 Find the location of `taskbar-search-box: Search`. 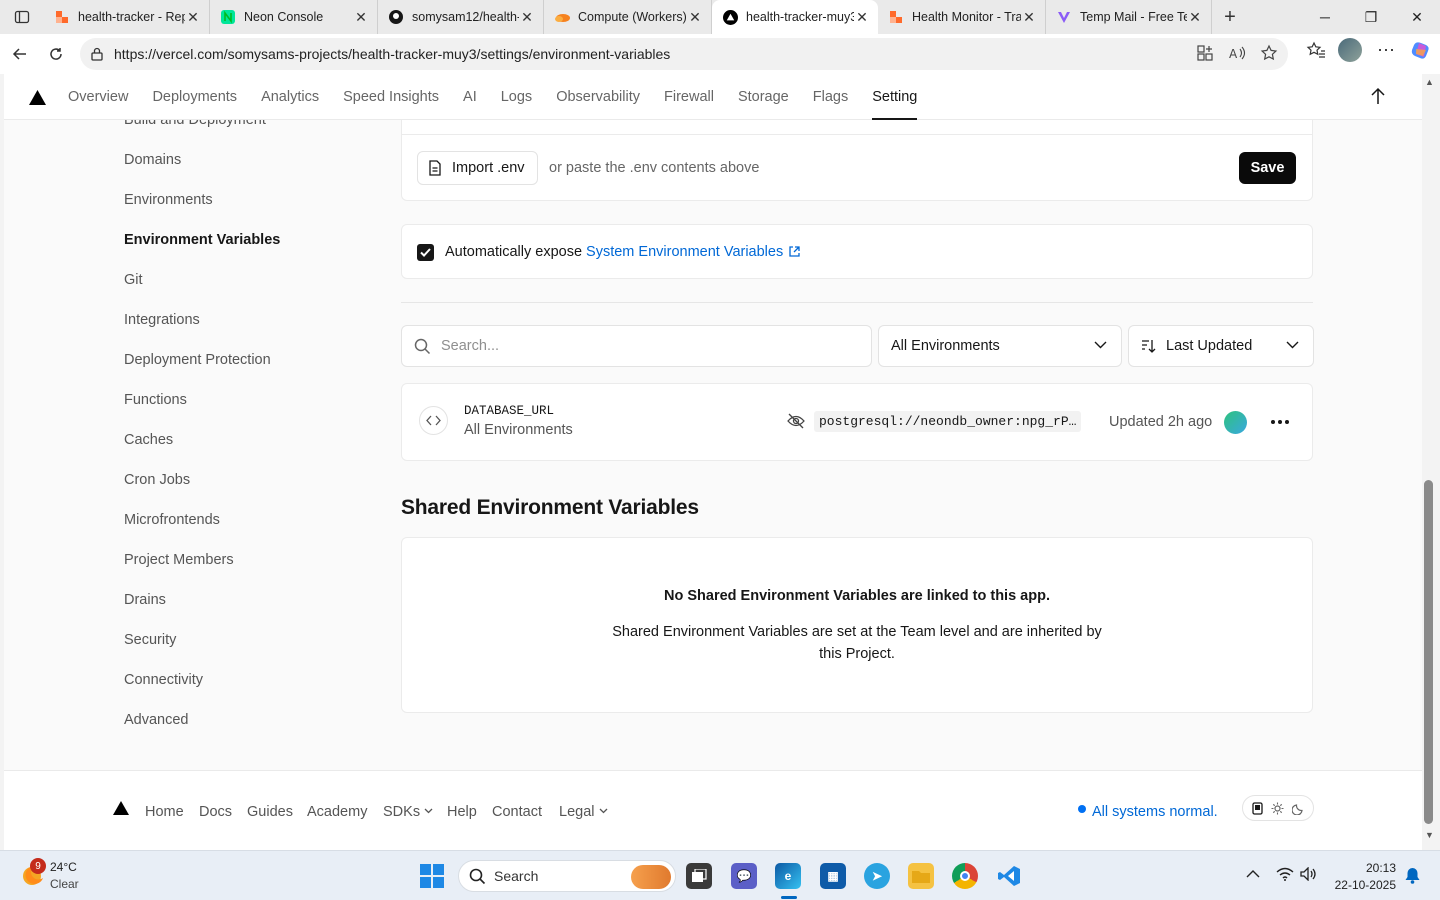

taskbar-search-box: Search is located at coordinates (567, 876).